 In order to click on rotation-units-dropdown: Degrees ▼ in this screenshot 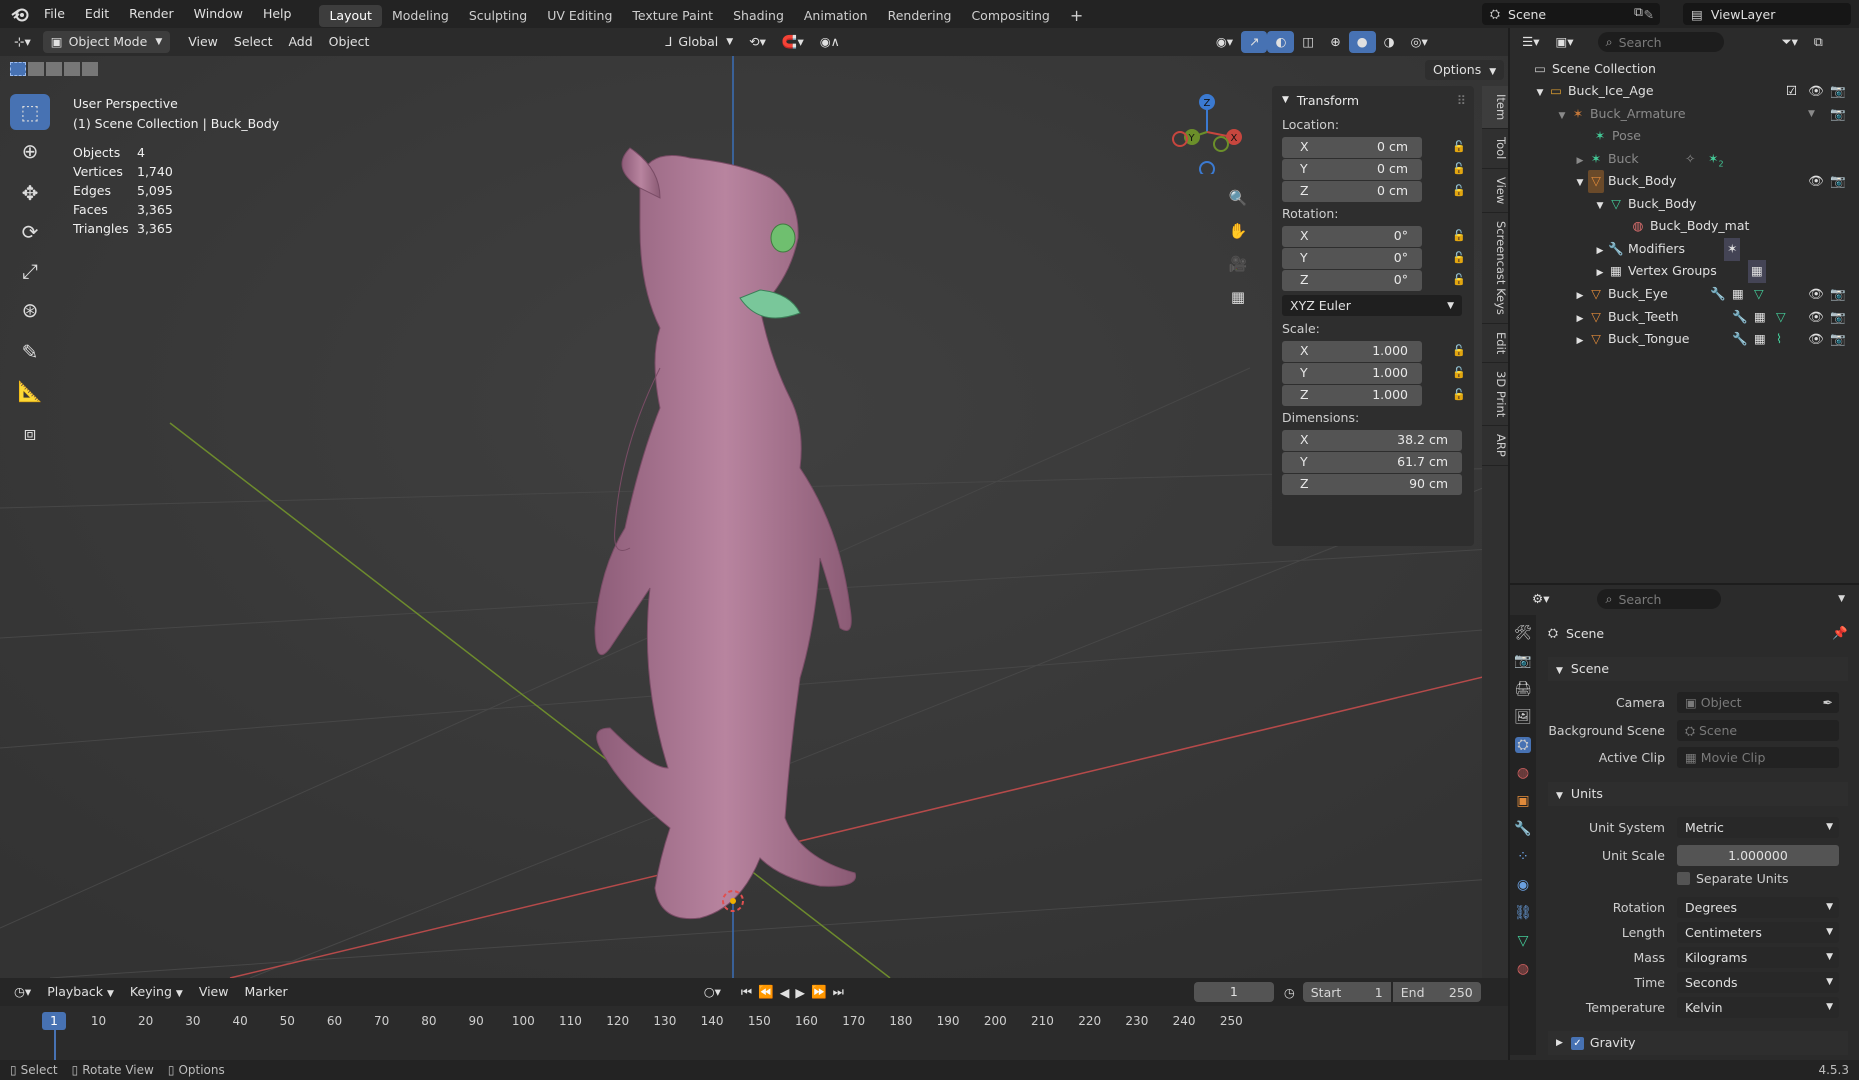, I will do `click(1758, 907)`.